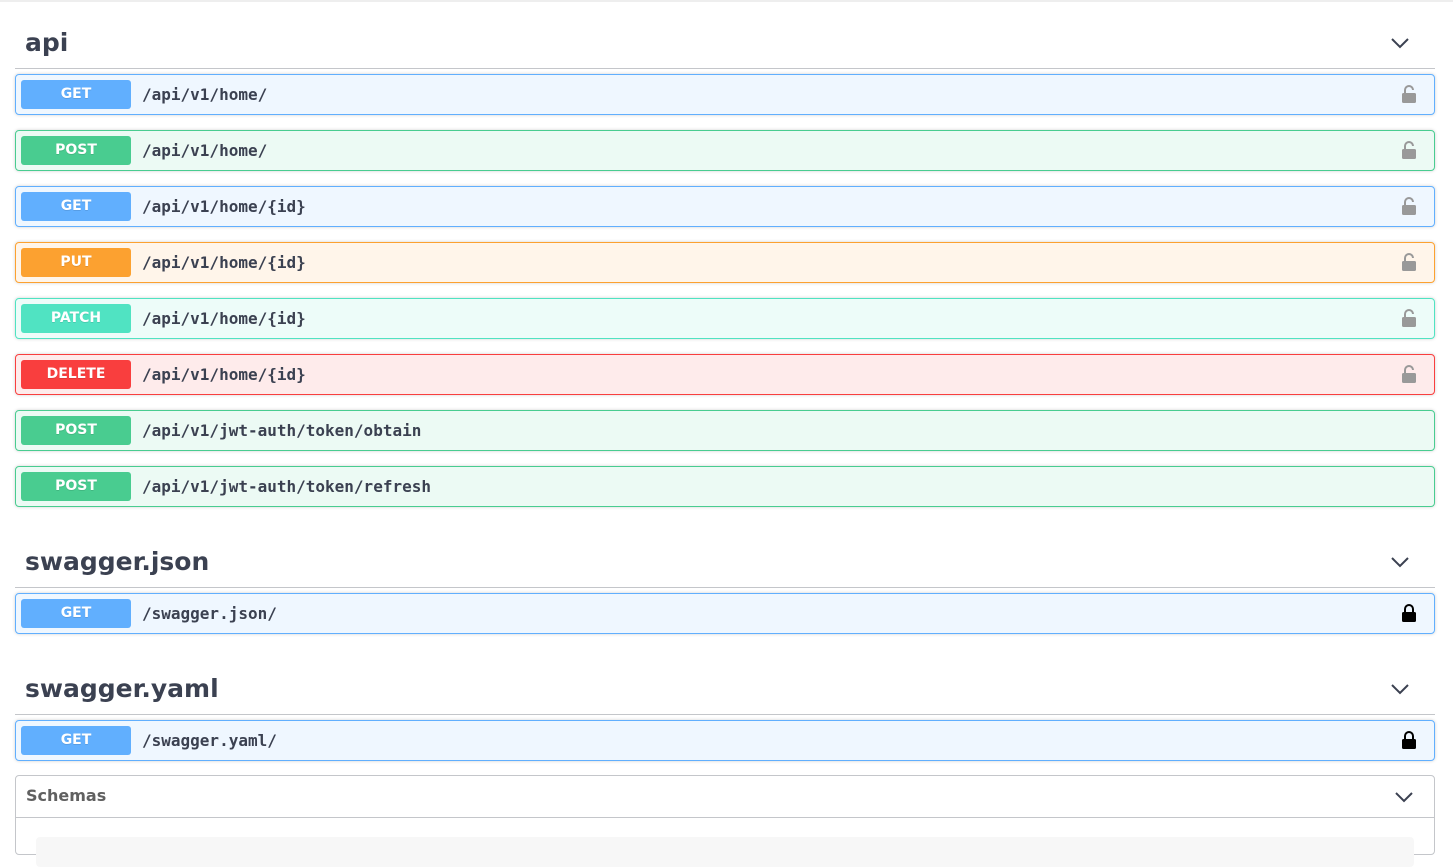 Image resolution: width=1453 pixels, height=867 pixels. I want to click on method-badge: PUT, so click(76, 262).